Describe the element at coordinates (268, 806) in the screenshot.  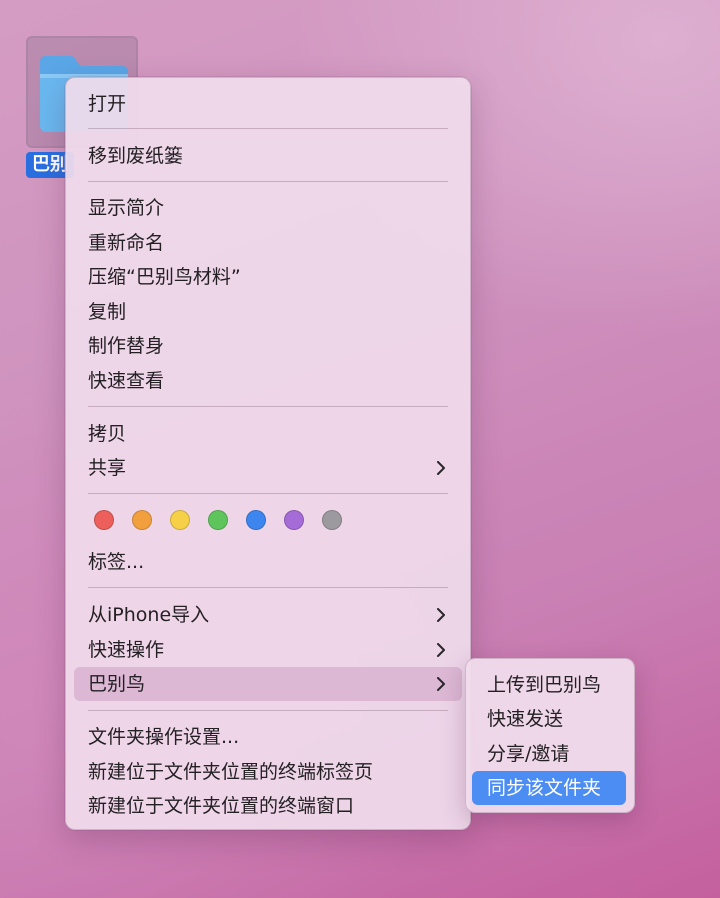
I see `menu-item-new-terminal-window: 新建位于文件夹位置的终端窗口` at that location.